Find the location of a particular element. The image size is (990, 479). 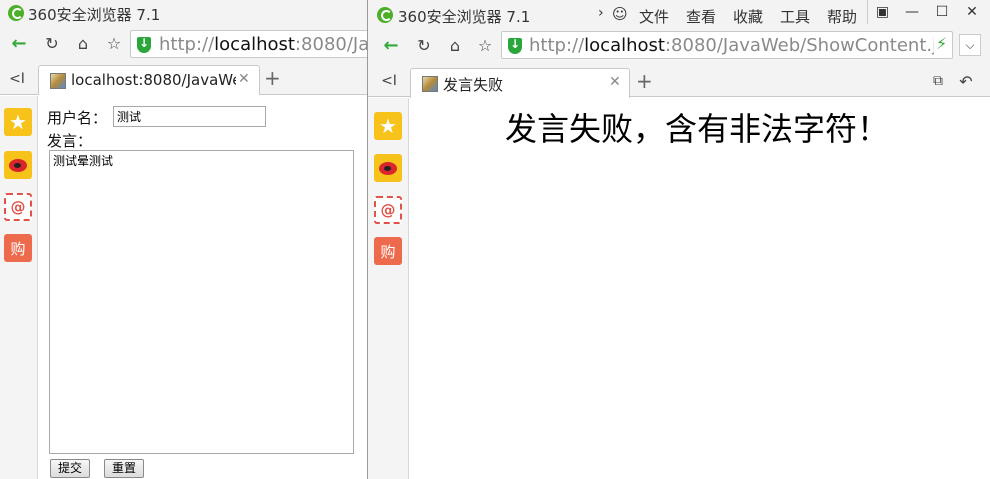

submit-button: 提交 is located at coordinates (70, 468).